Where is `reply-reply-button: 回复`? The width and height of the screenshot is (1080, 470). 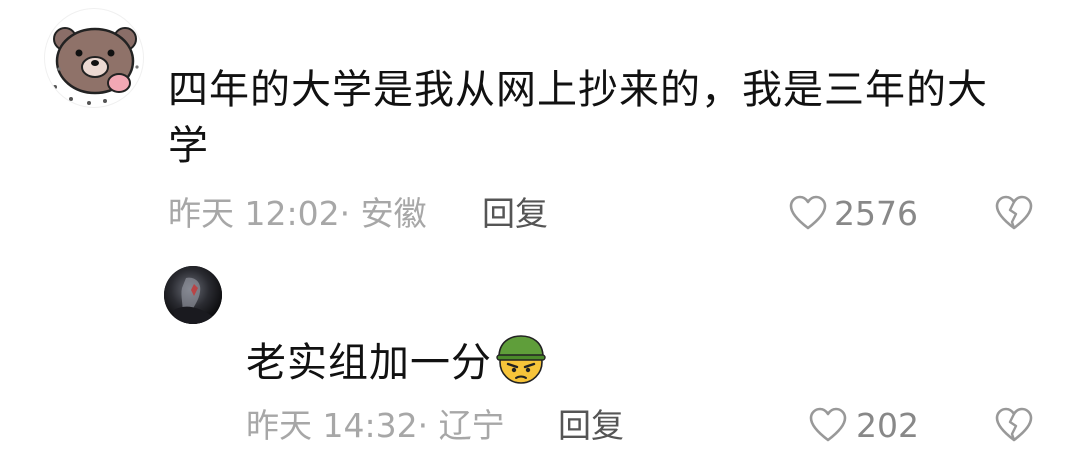 reply-reply-button: 回复 is located at coordinates (591, 426).